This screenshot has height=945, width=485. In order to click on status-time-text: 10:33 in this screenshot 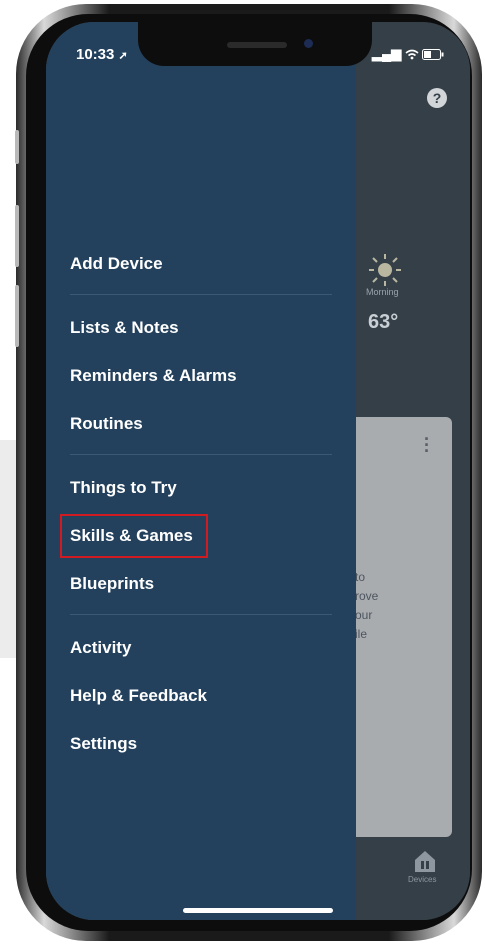, I will do `click(95, 54)`.